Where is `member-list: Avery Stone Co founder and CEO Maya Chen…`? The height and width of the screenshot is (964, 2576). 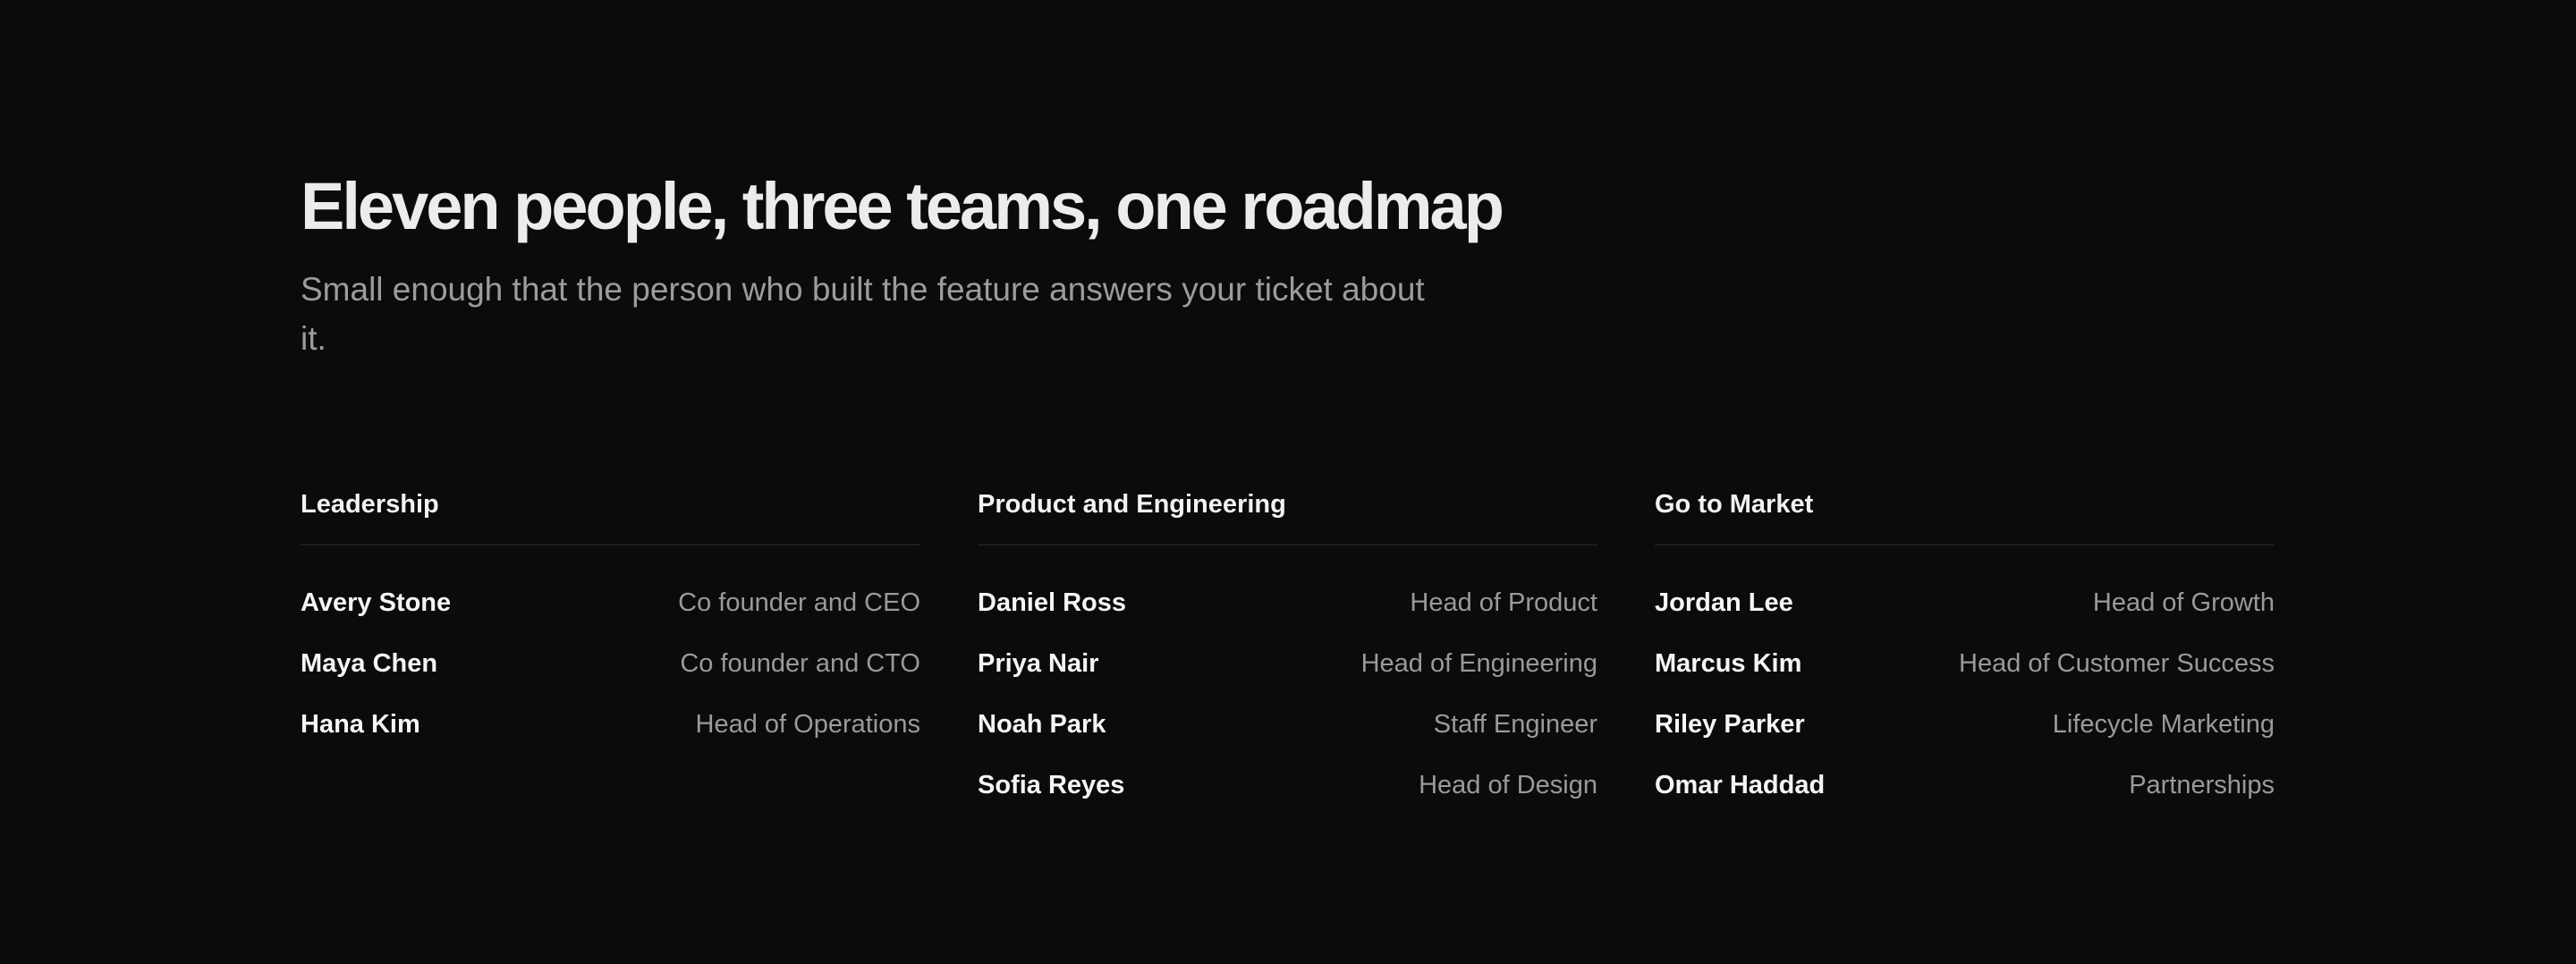 member-list: Avery Stone Co founder and CEO Maya Chen… is located at coordinates (610, 664).